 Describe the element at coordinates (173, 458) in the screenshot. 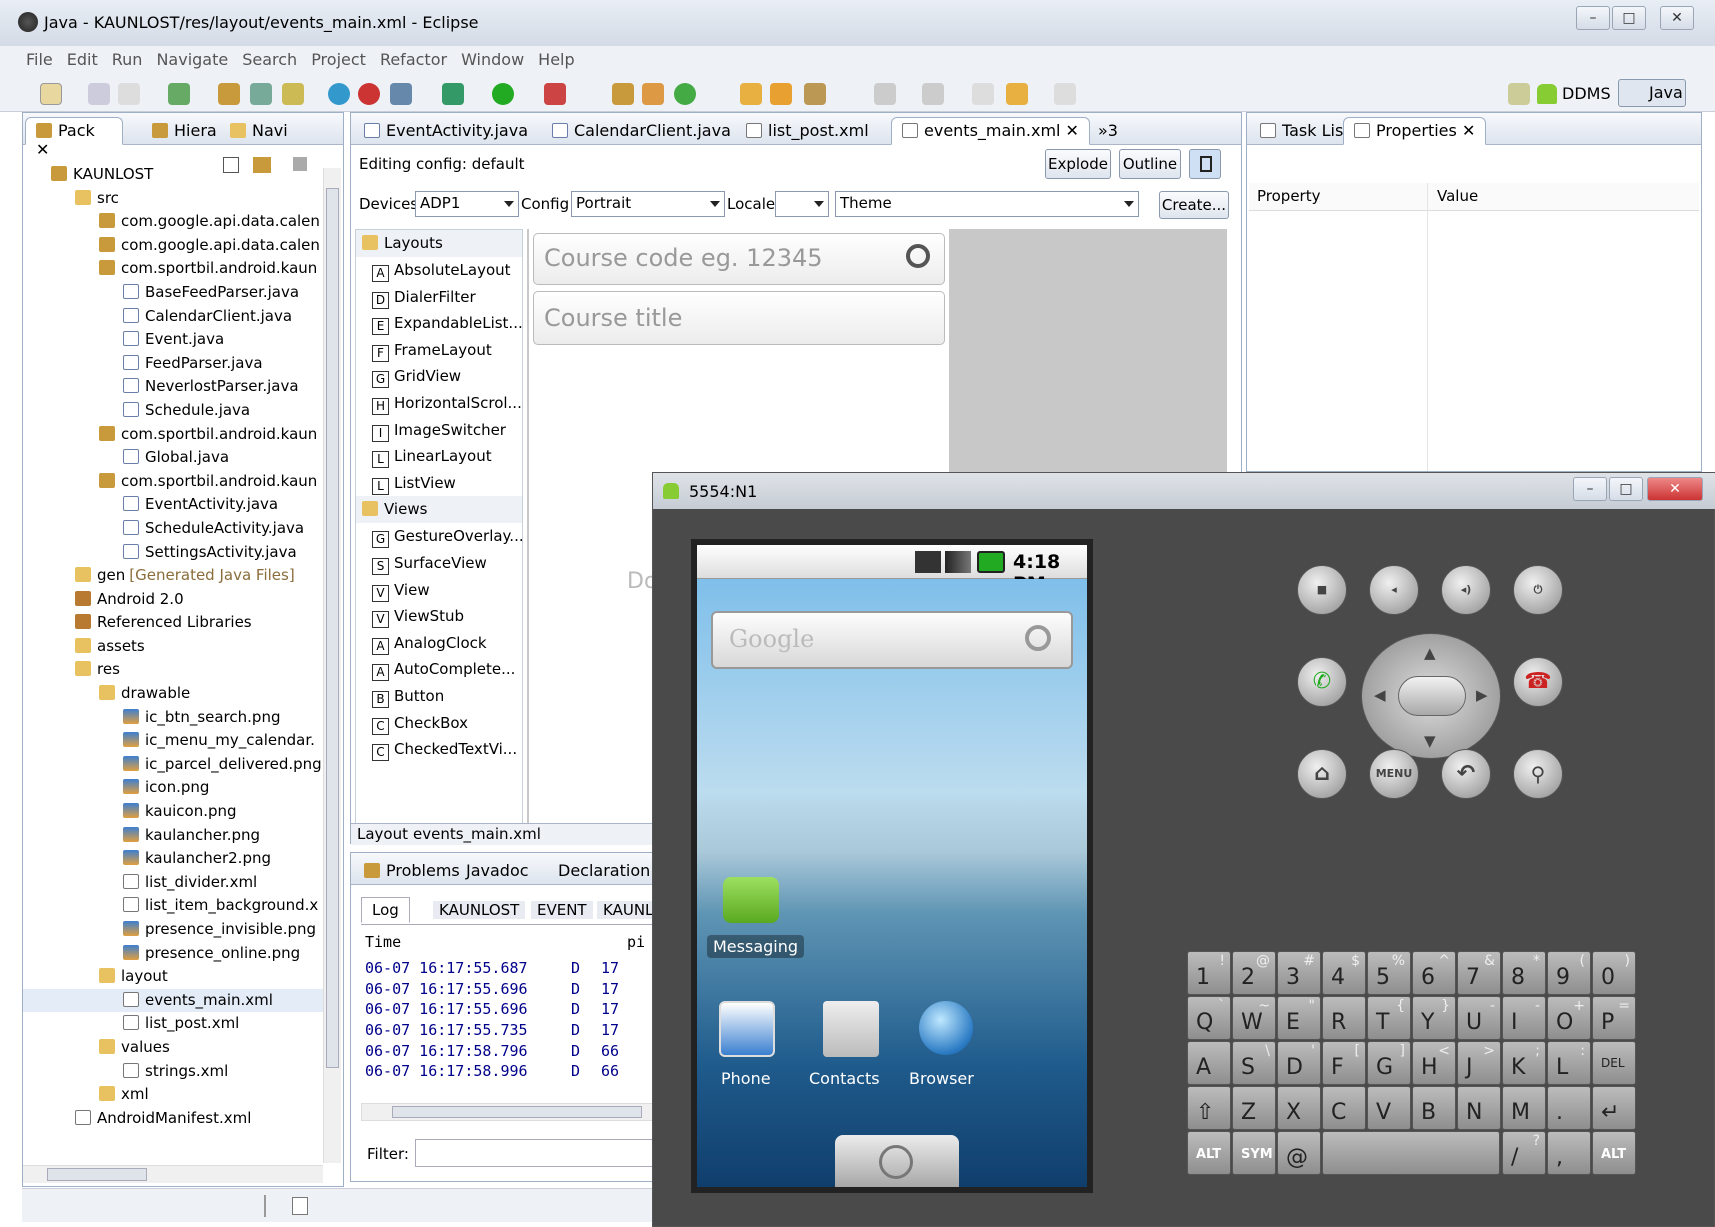

I see `tree-item: Global.java` at that location.